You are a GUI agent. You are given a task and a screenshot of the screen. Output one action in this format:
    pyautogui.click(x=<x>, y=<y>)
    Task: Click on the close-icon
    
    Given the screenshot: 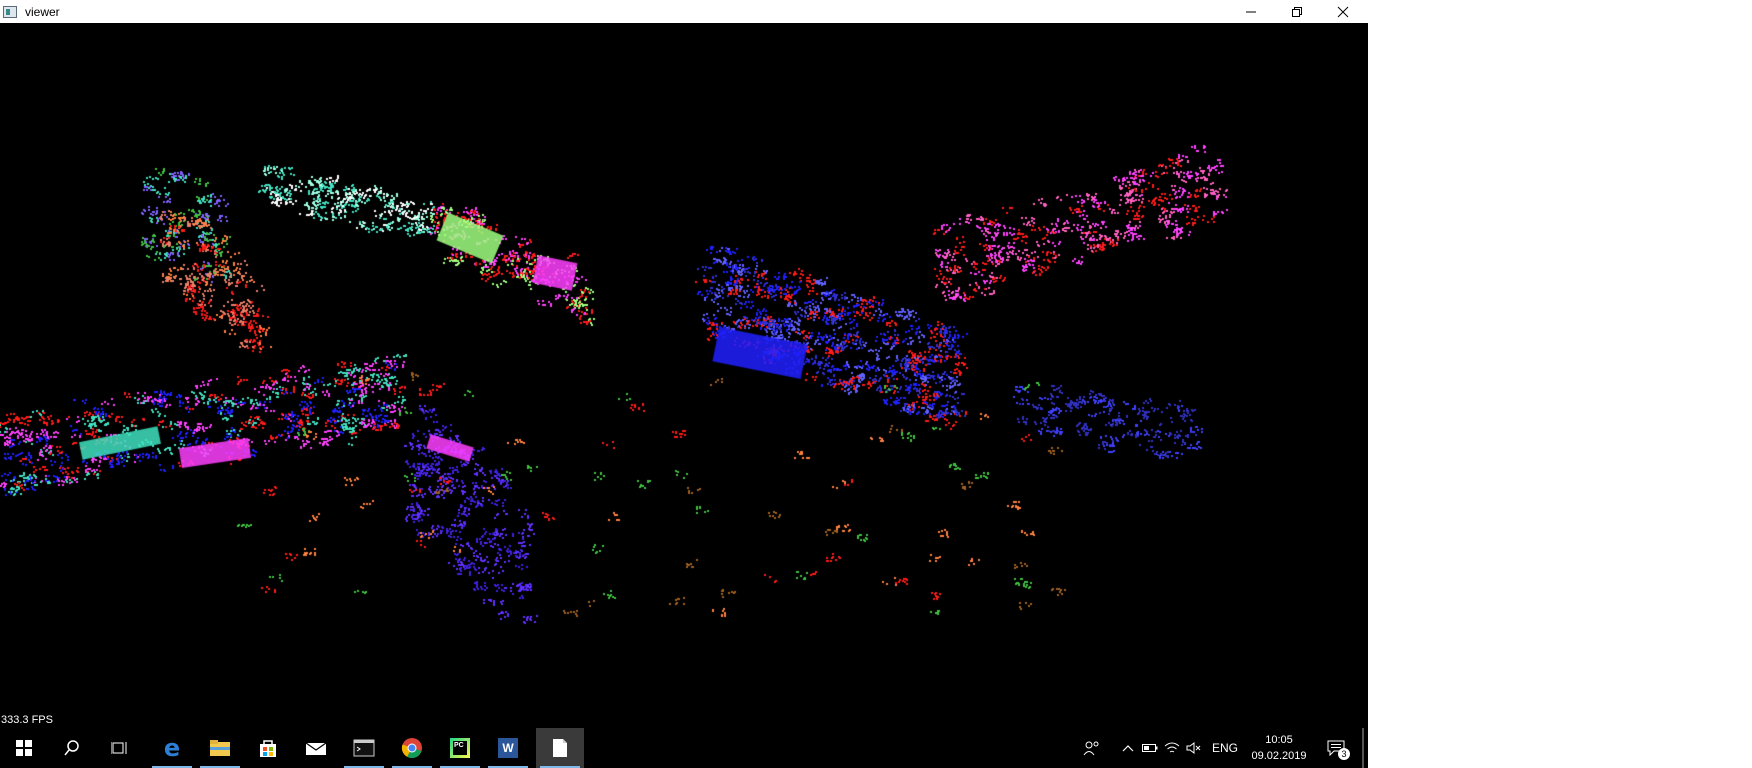 What is the action you would take?
    pyautogui.click(x=1343, y=11)
    